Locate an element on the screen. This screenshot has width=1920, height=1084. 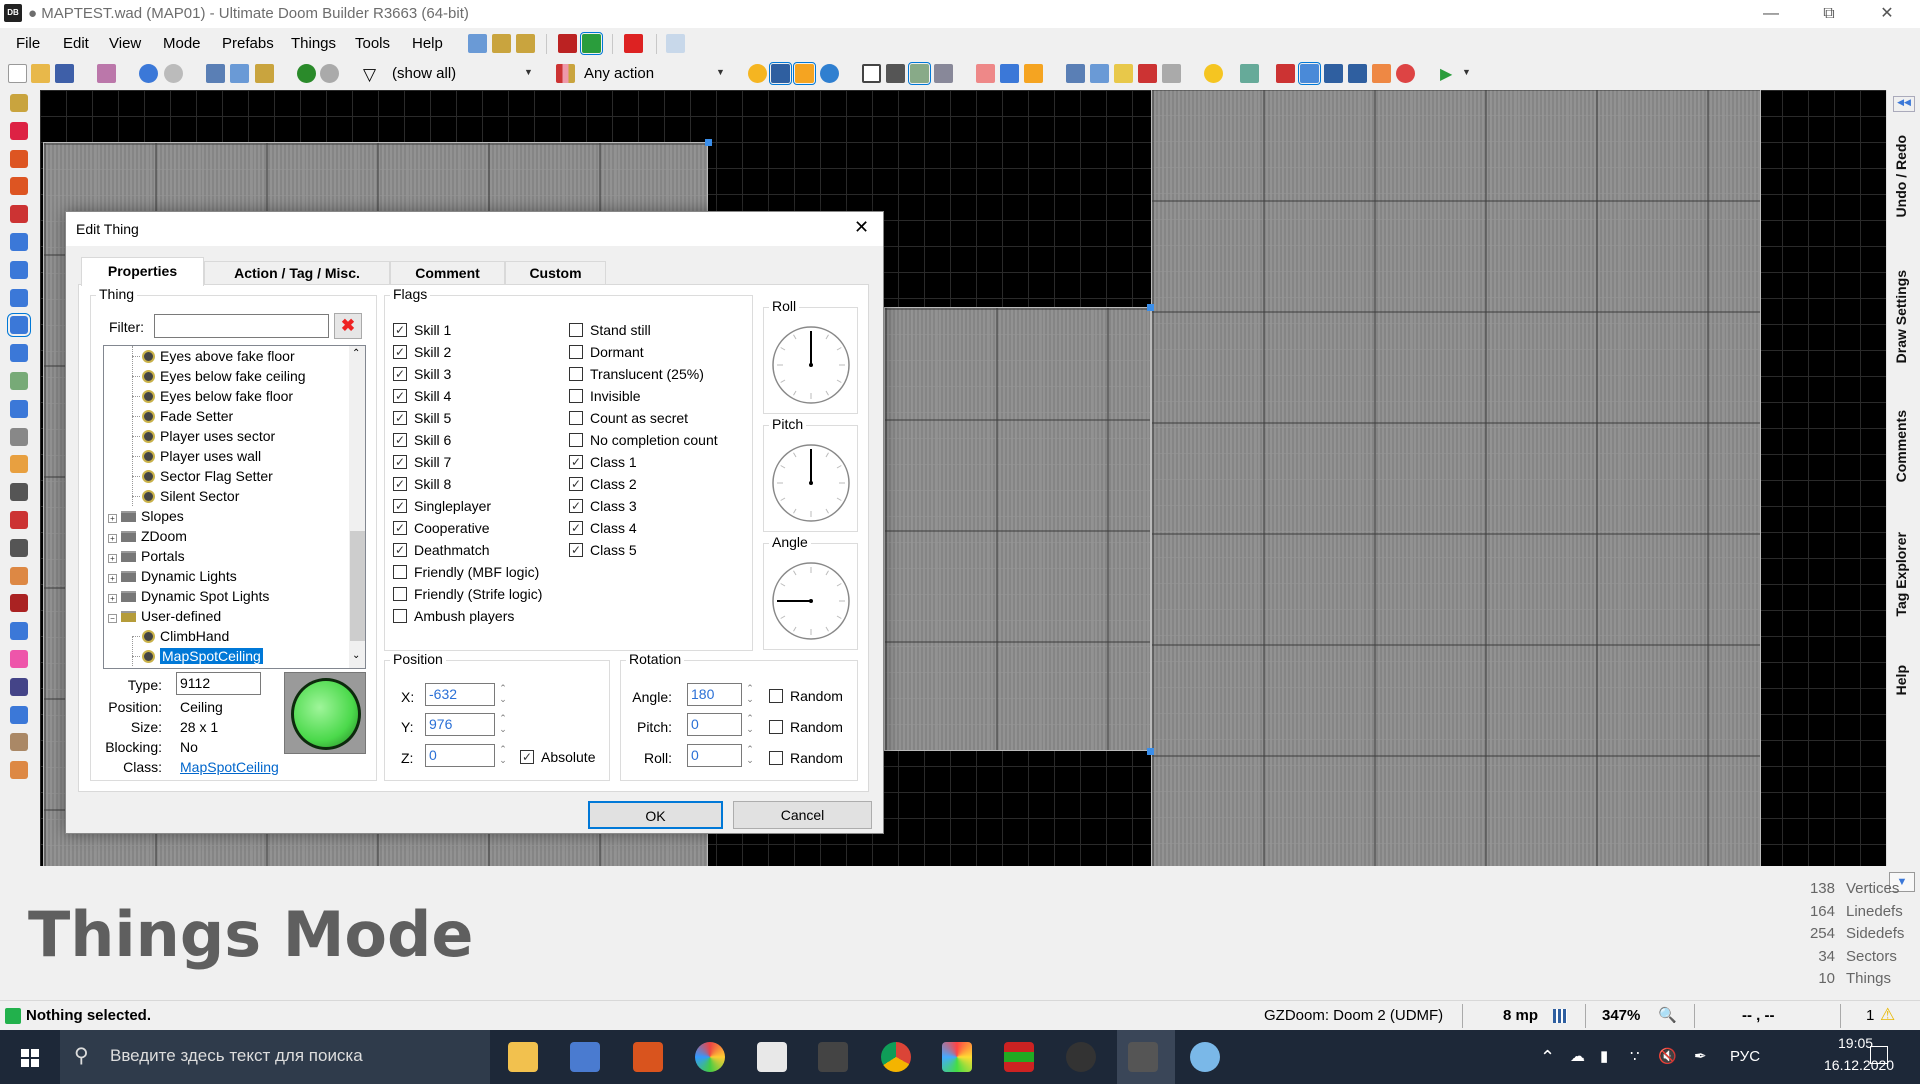
tree-item: ClimbHand is located at coordinates (185, 636).